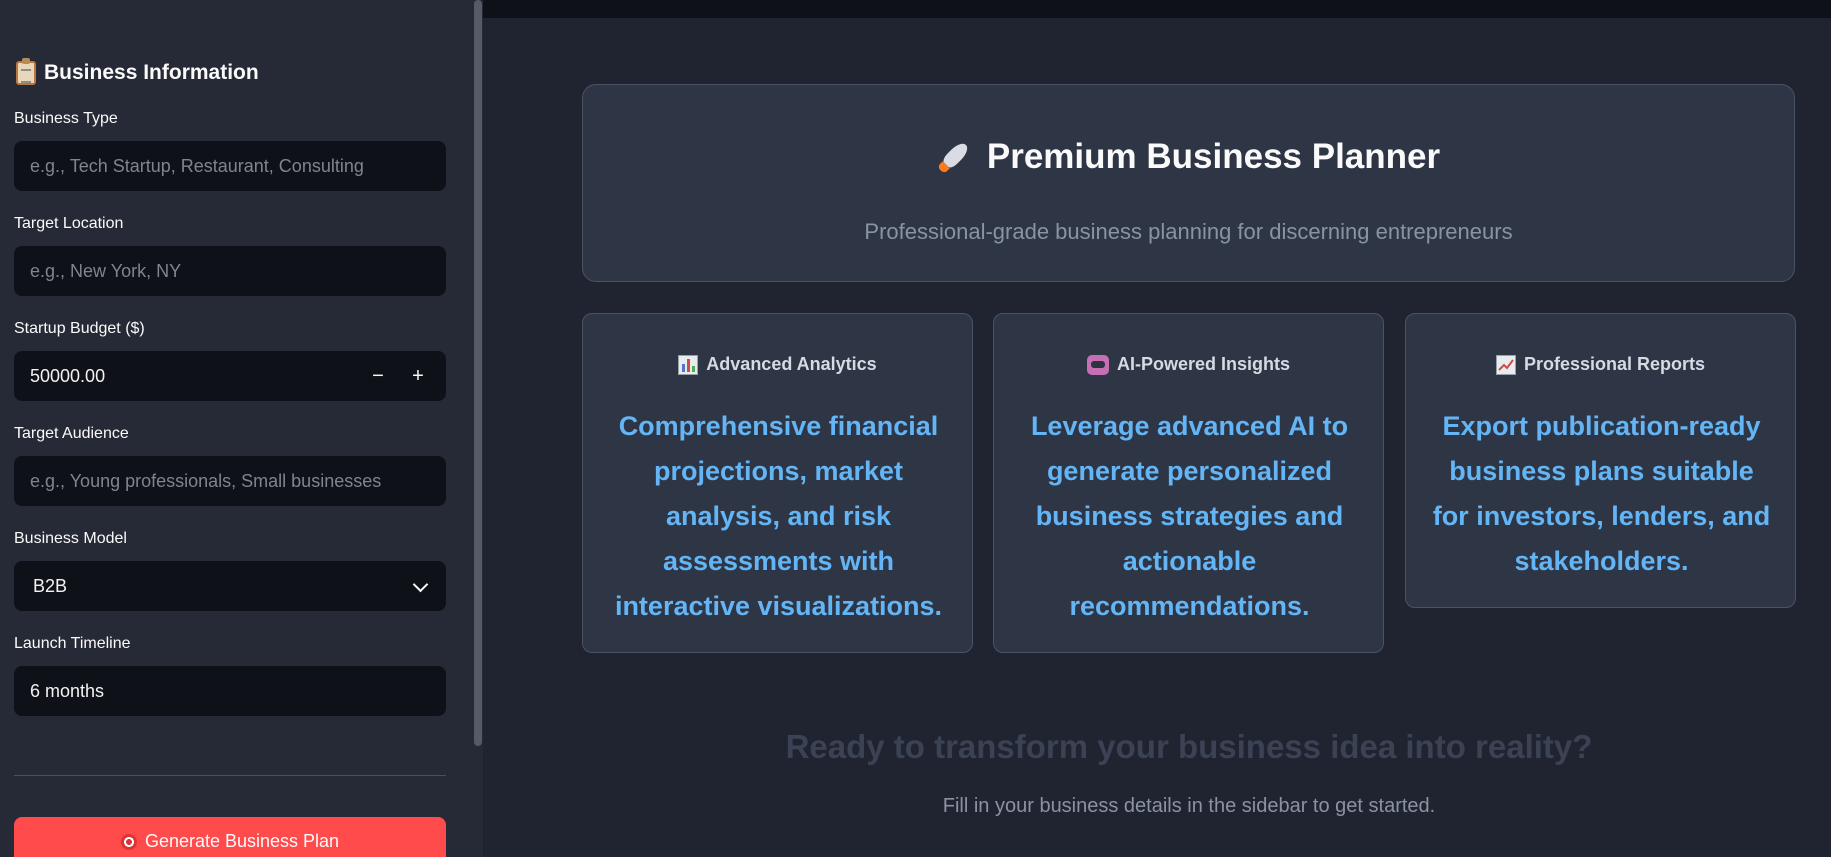 The image size is (1831, 857). I want to click on hero-title-text: Premium Business Planner, so click(1213, 156).